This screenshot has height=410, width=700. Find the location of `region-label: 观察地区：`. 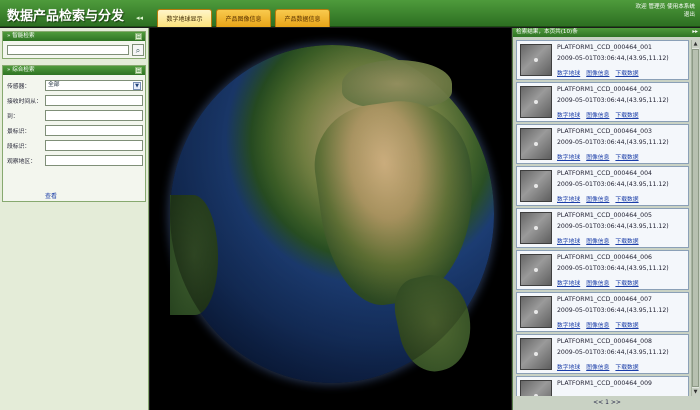

region-label: 观察地区： is located at coordinates (21, 162).